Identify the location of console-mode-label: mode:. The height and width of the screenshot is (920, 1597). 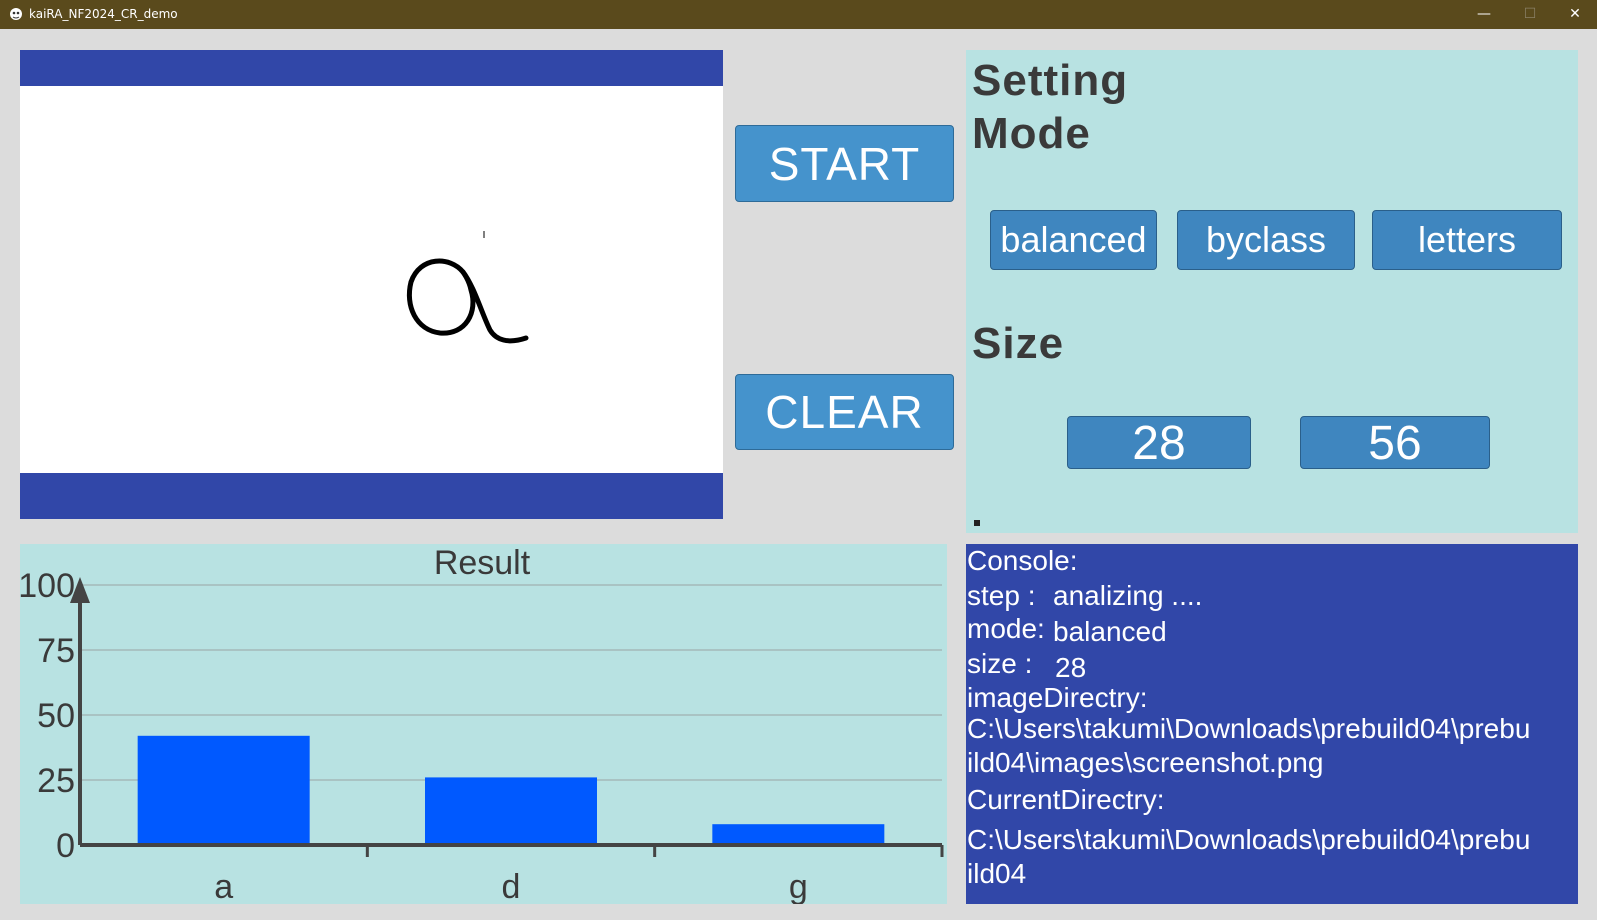
(1006, 628).